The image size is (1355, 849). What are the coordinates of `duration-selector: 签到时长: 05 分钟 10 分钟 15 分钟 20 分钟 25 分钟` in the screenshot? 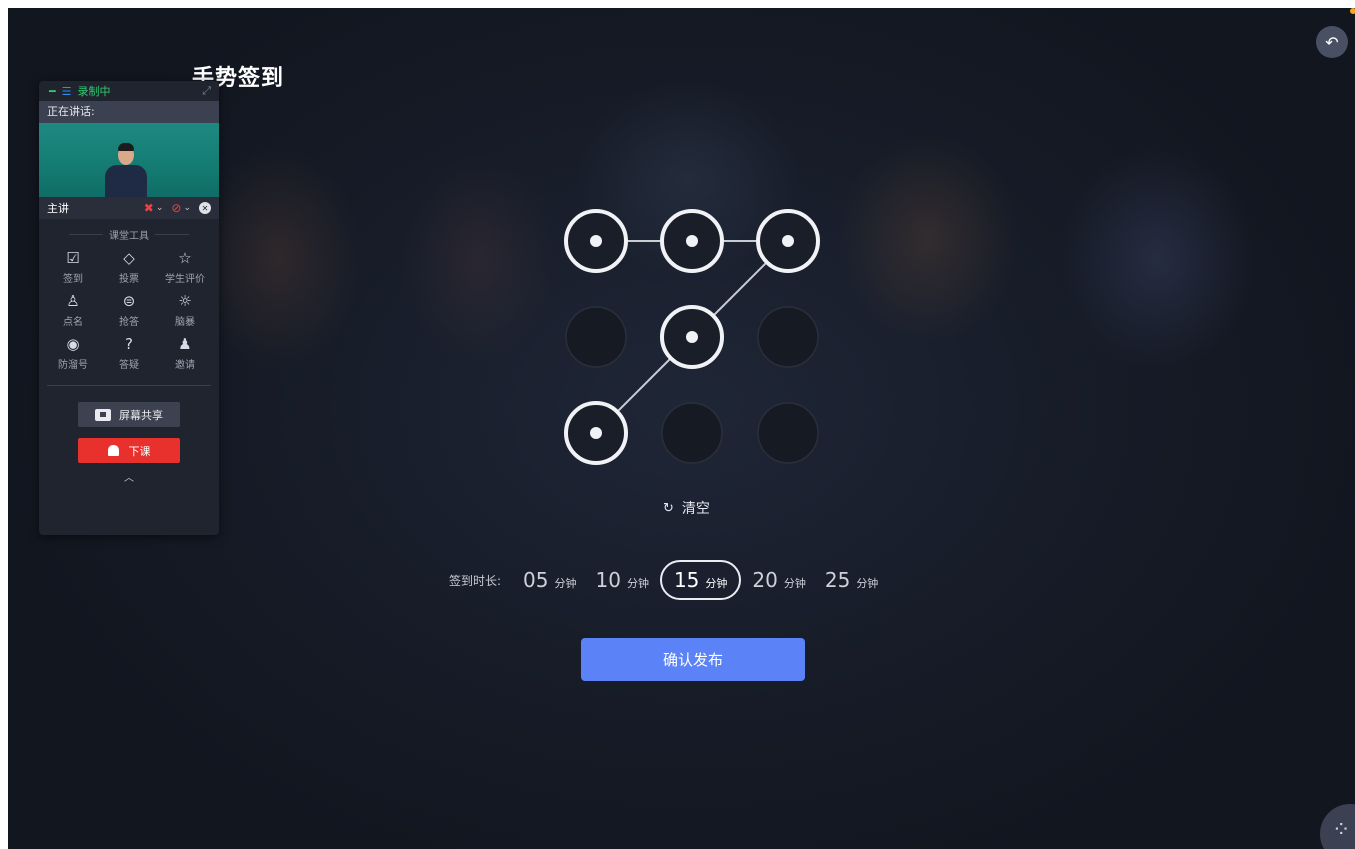 It's located at (669, 580).